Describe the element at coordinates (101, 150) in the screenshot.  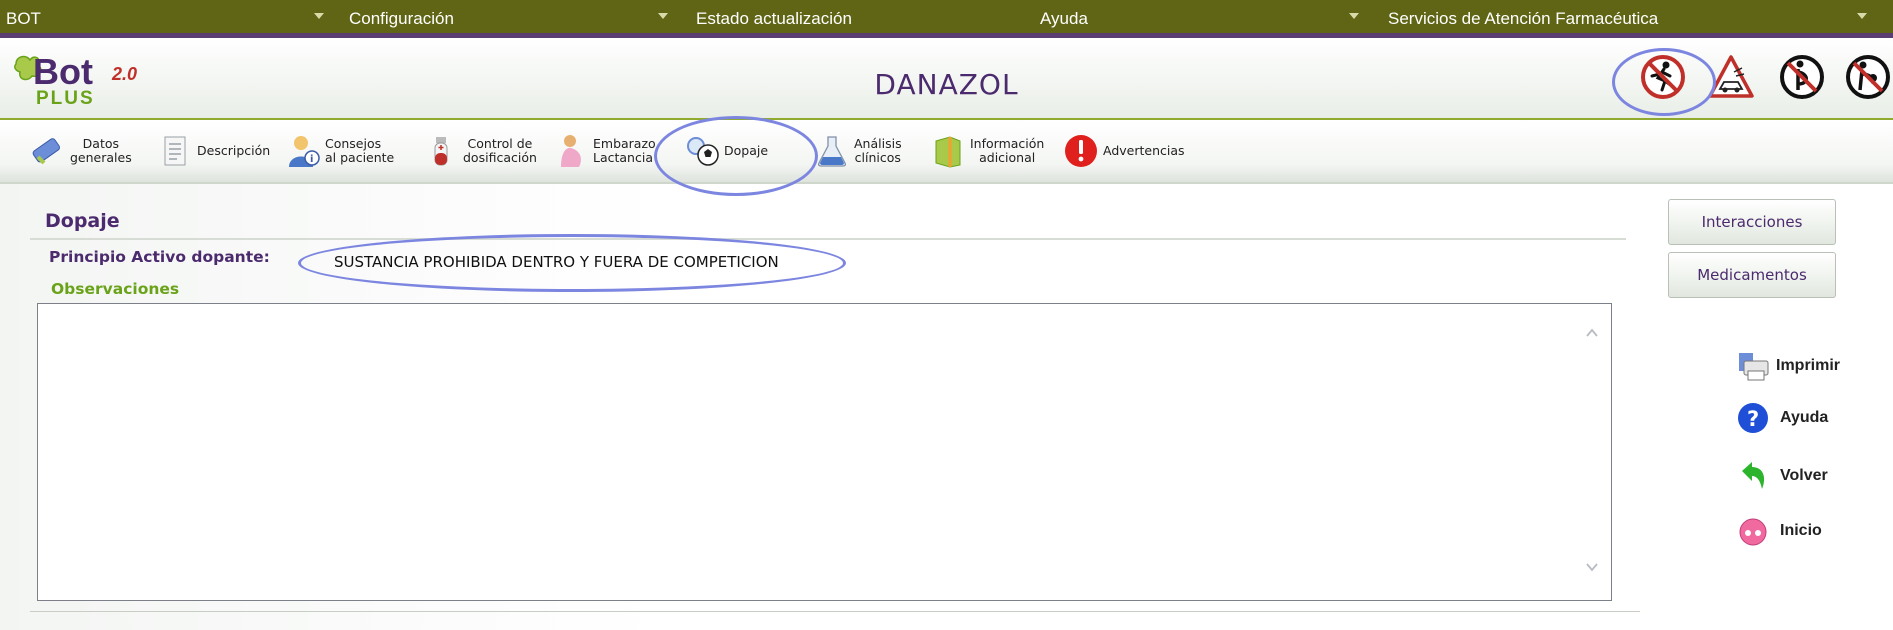
I see `tab-label: Datos generales` at that location.